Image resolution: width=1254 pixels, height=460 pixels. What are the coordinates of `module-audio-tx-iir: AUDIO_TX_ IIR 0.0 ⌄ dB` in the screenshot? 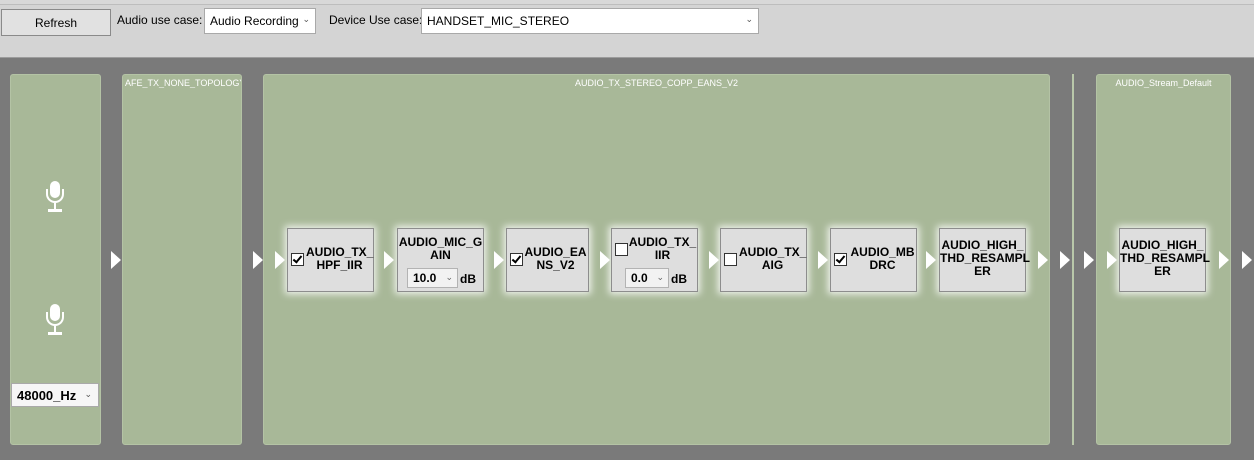 It's located at (654, 260).